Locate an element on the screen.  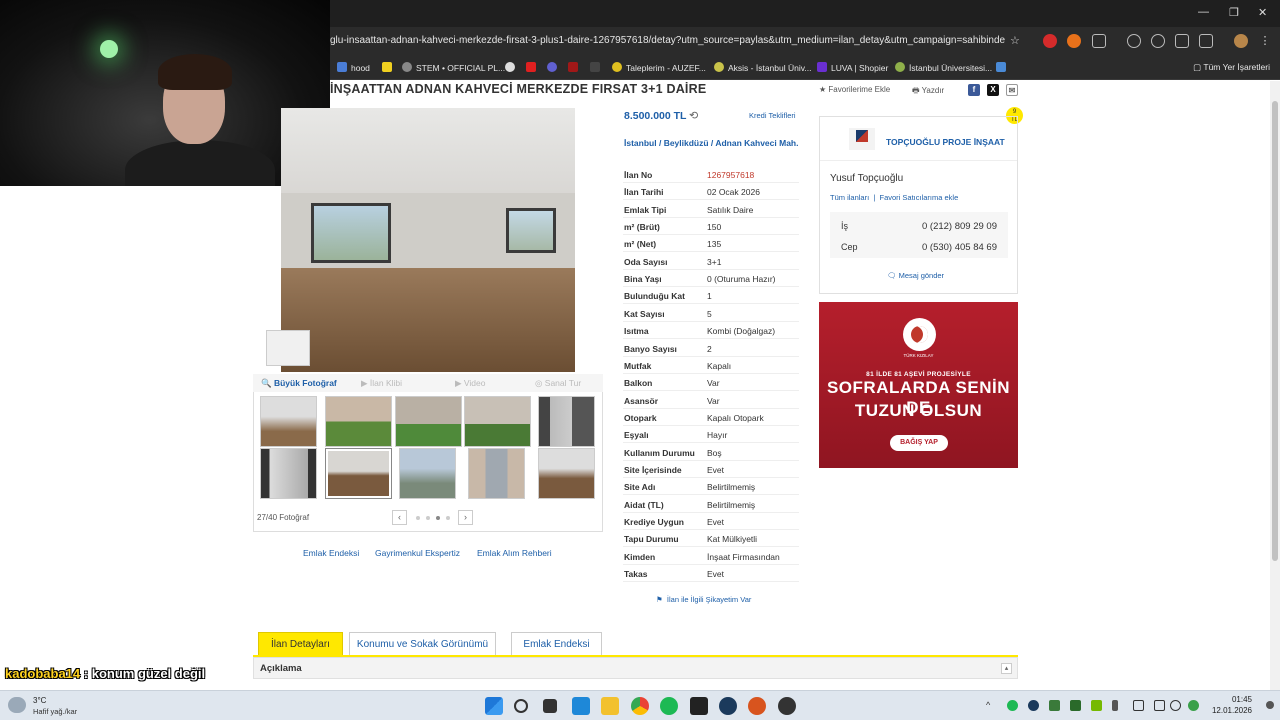
extension-icon is located at coordinates (1074, 41).